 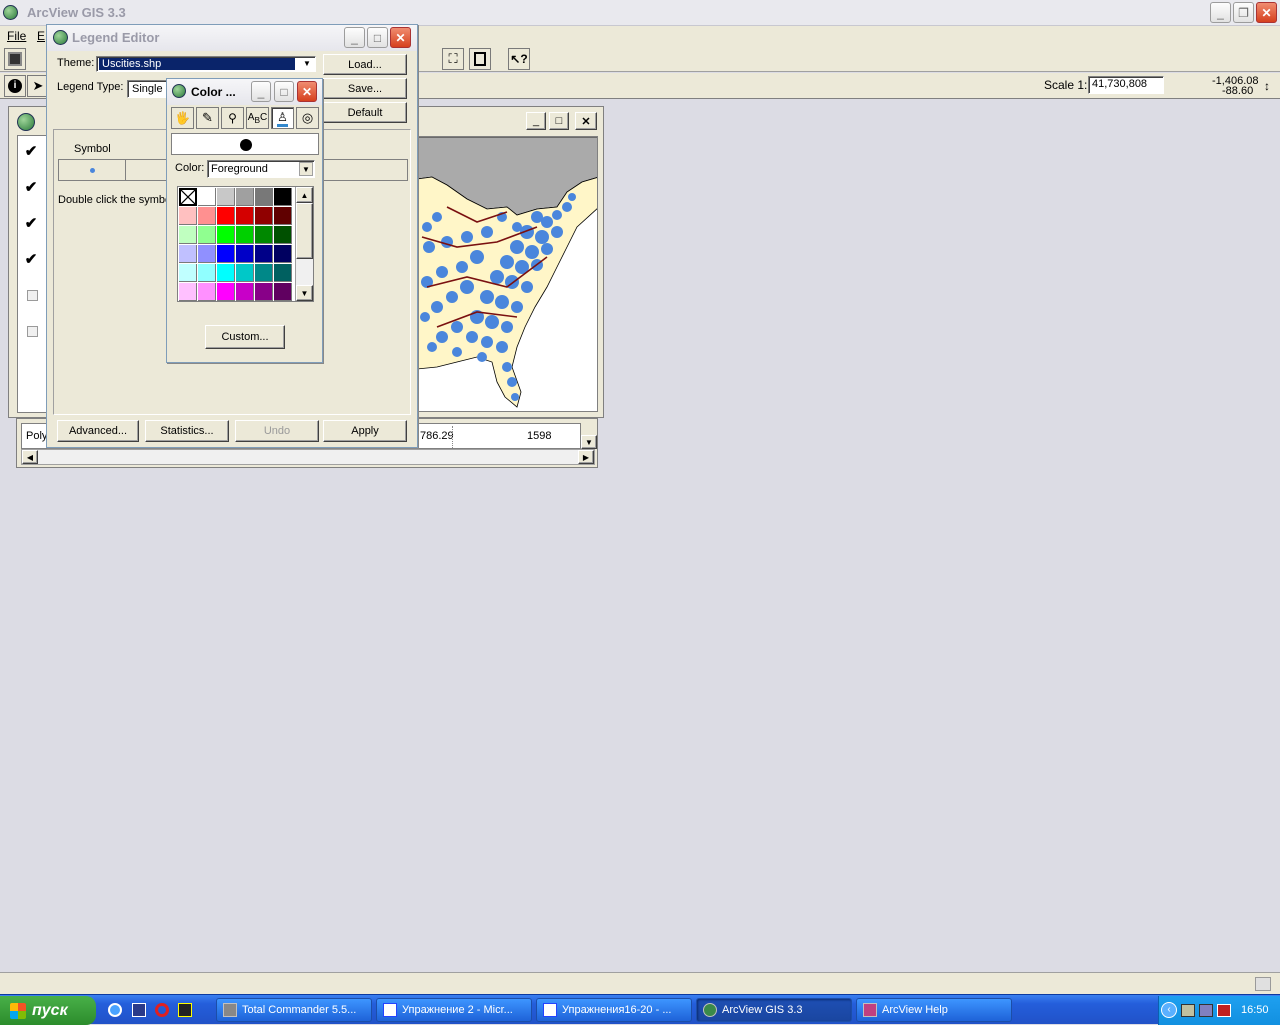 What do you see at coordinates (1224, 1010) in the screenshot?
I see `language-tray-icon` at bounding box center [1224, 1010].